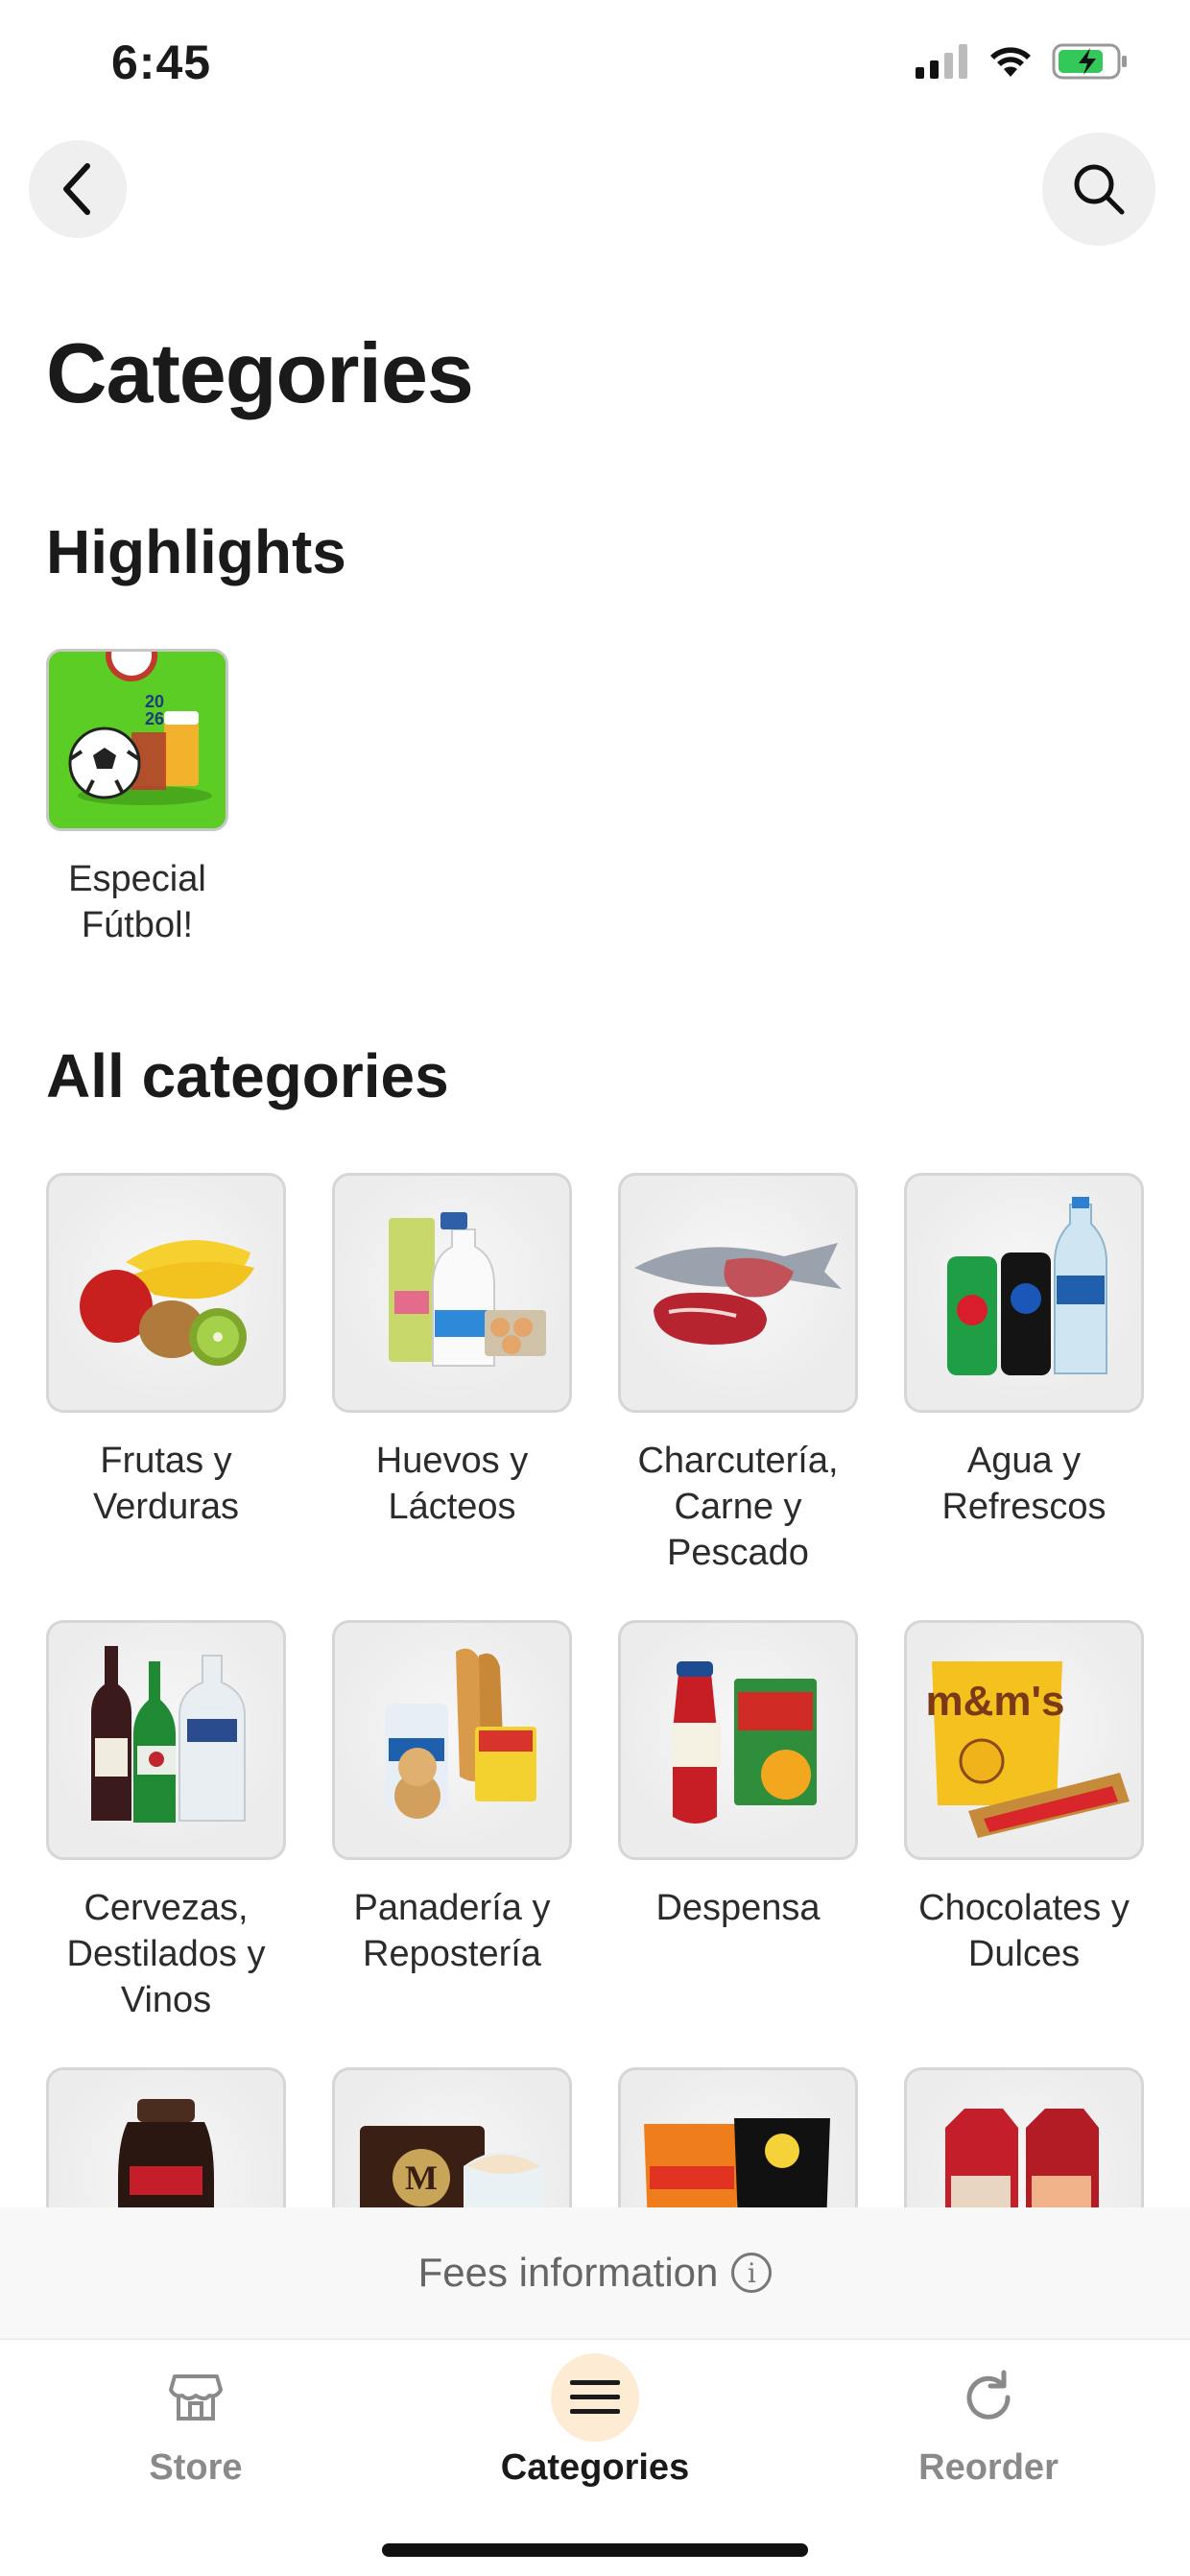 This screenshot has height=2576, width=1190. What do you see at coordinates (452, 1931) in the screenshot?
I see `category-label: Panadería y Repostería` at bounding box center [452, 1931].